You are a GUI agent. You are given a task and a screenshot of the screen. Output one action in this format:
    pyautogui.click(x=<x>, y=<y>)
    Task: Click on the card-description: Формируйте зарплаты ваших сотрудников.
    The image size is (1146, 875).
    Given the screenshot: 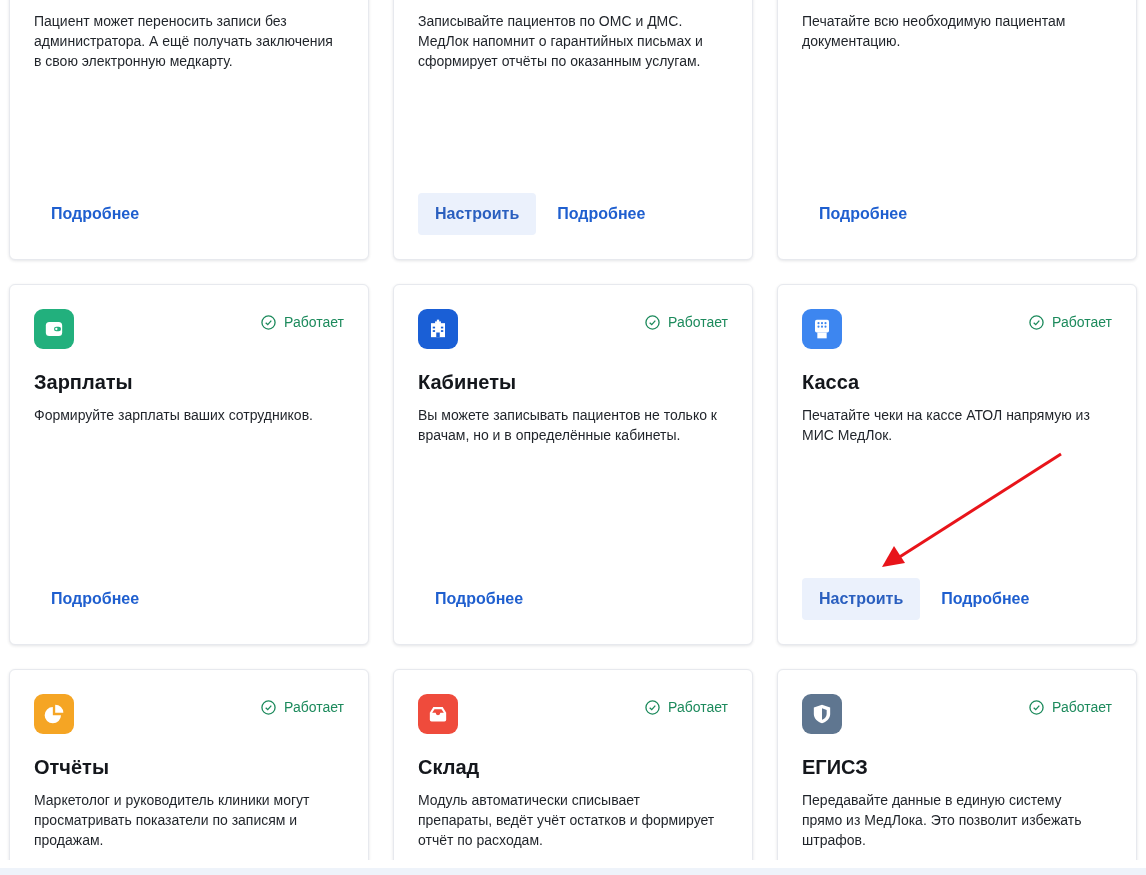 What is the action you would take?
    pyautogui.click(x=174, y=415)
    